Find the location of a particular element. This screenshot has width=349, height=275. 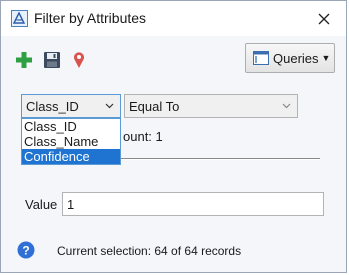

plus-icon is located at coordinates (24, 60).